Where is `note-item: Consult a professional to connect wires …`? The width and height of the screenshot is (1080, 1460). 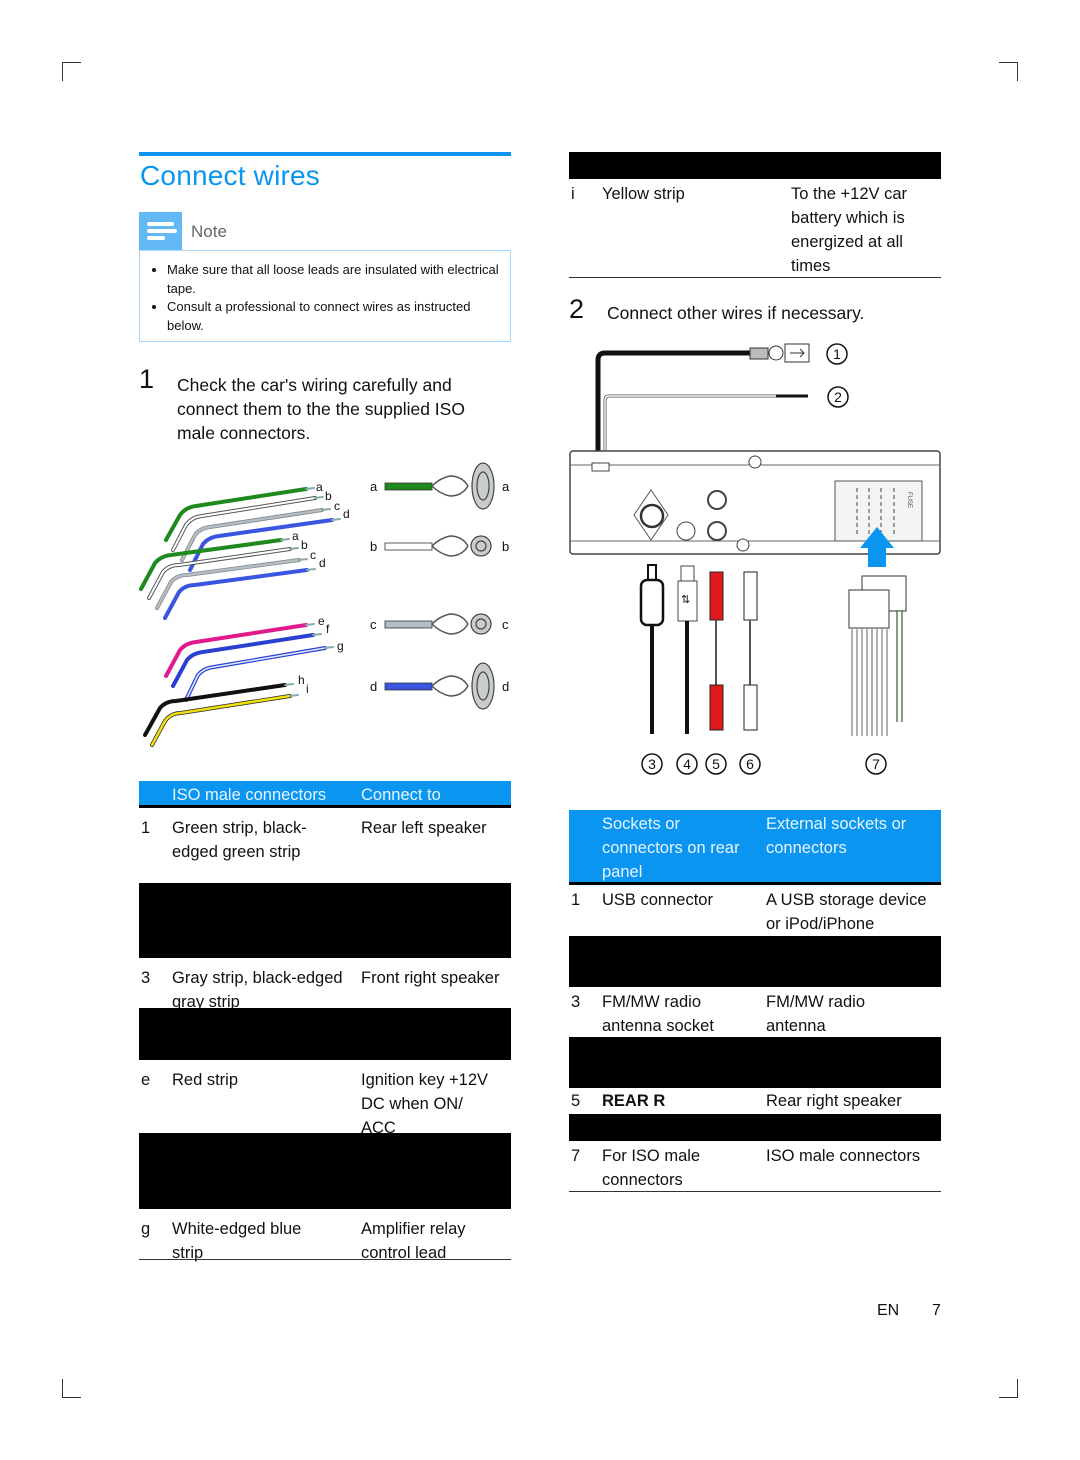 note-item: Consult a professional to connect wires … is located at coordinates (338, 316).